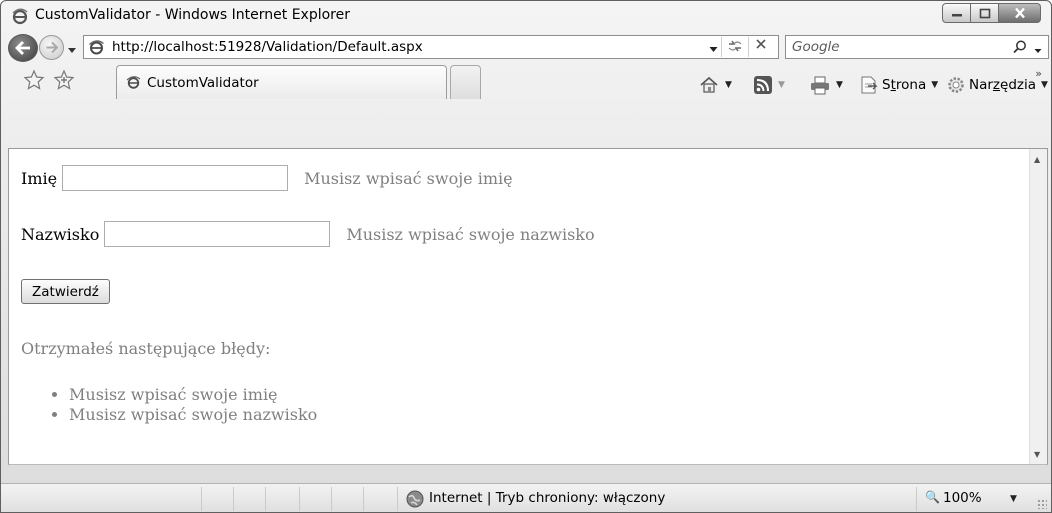 Image resolution: width=1052 pixels, height=513 pixels. I want to click on search-placeholder: Google, so click(816, 47).